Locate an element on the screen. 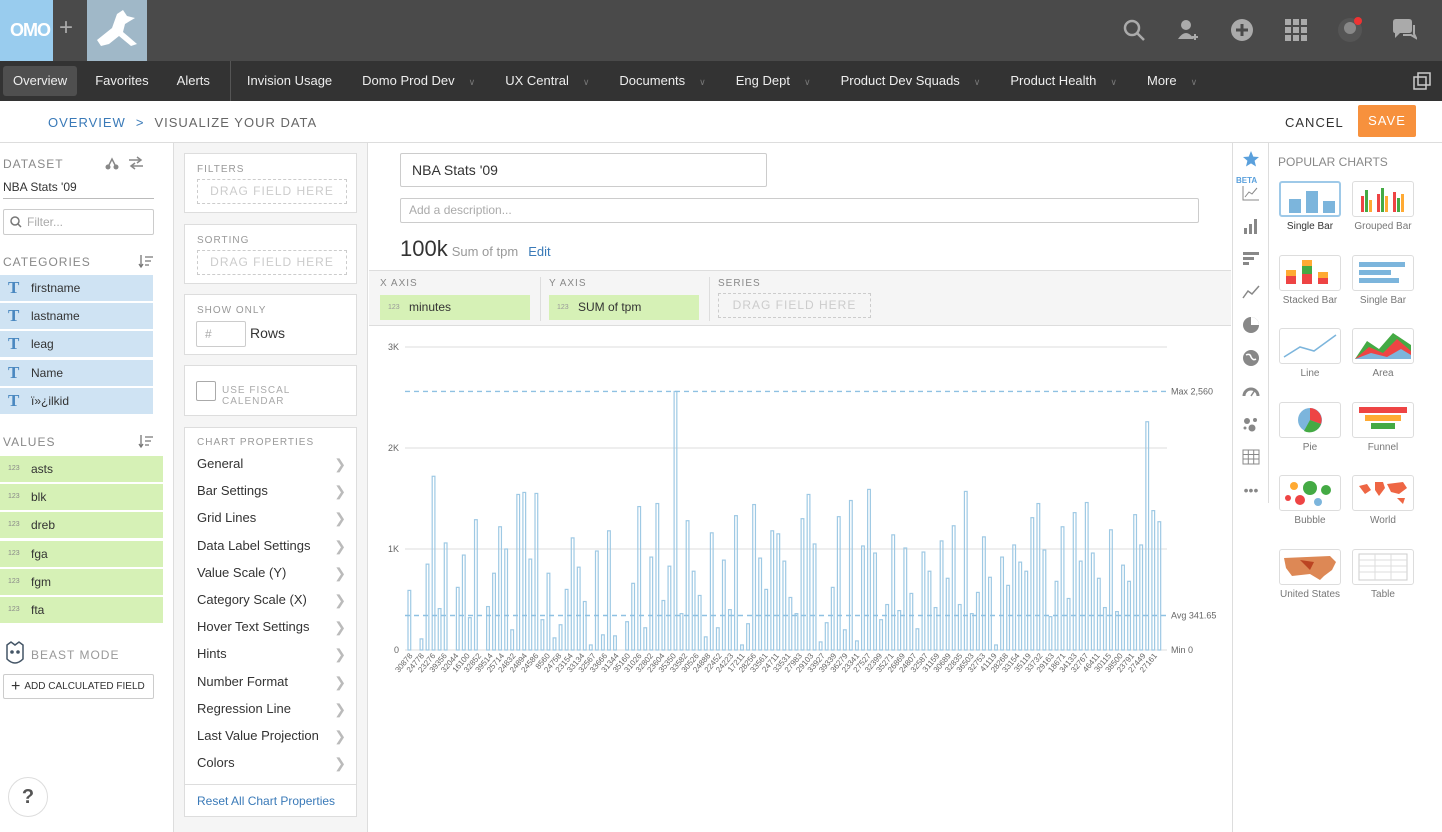 The height and width of the screenshot is (832, 1442). dataset-link-icon is located at coordinates (112, 165).